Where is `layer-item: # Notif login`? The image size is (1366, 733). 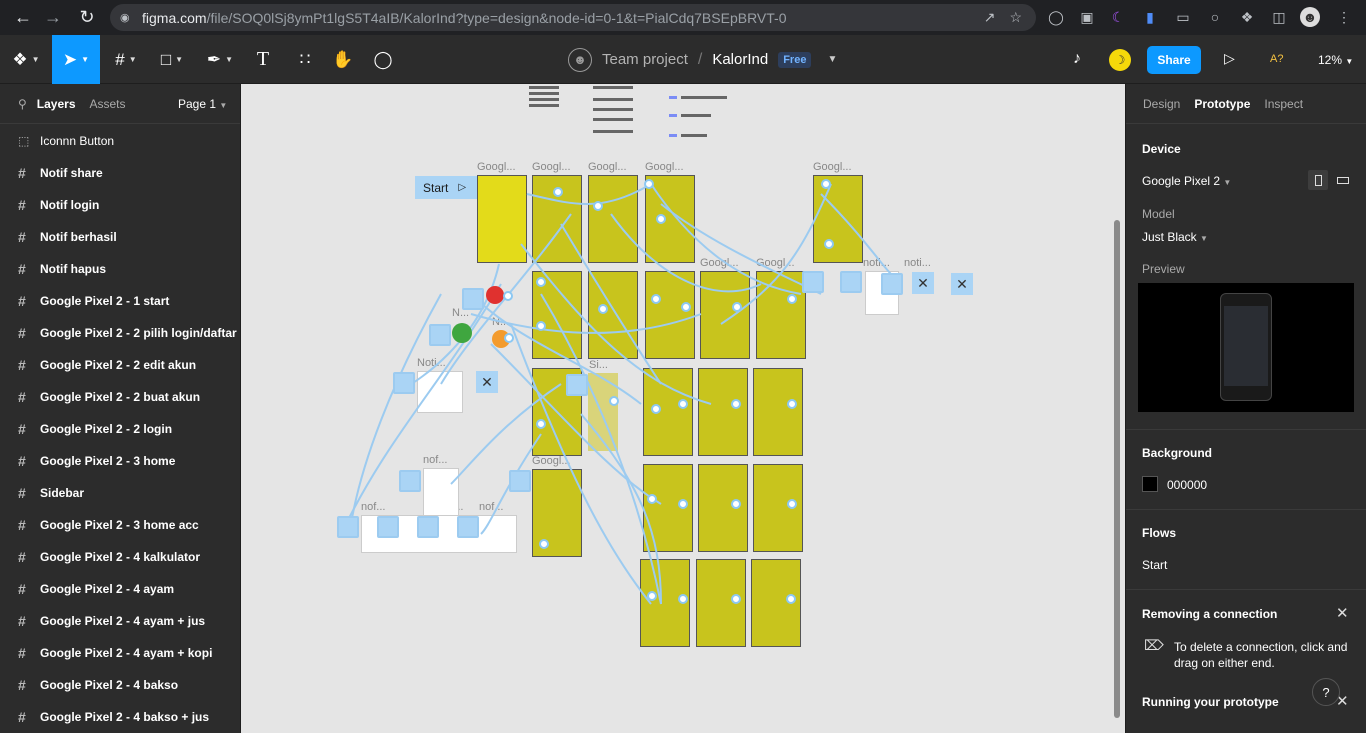
layer-item: # Notif login is located at coordinates (120, 205).